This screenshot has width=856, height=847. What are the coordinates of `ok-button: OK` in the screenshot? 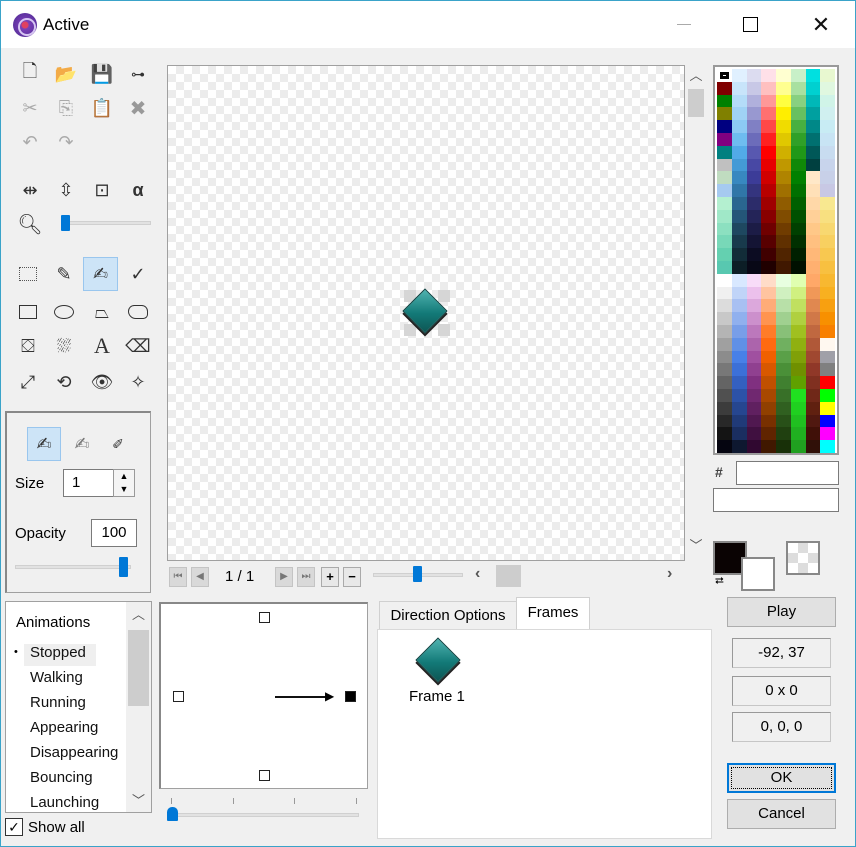 It's located at (781, 778).